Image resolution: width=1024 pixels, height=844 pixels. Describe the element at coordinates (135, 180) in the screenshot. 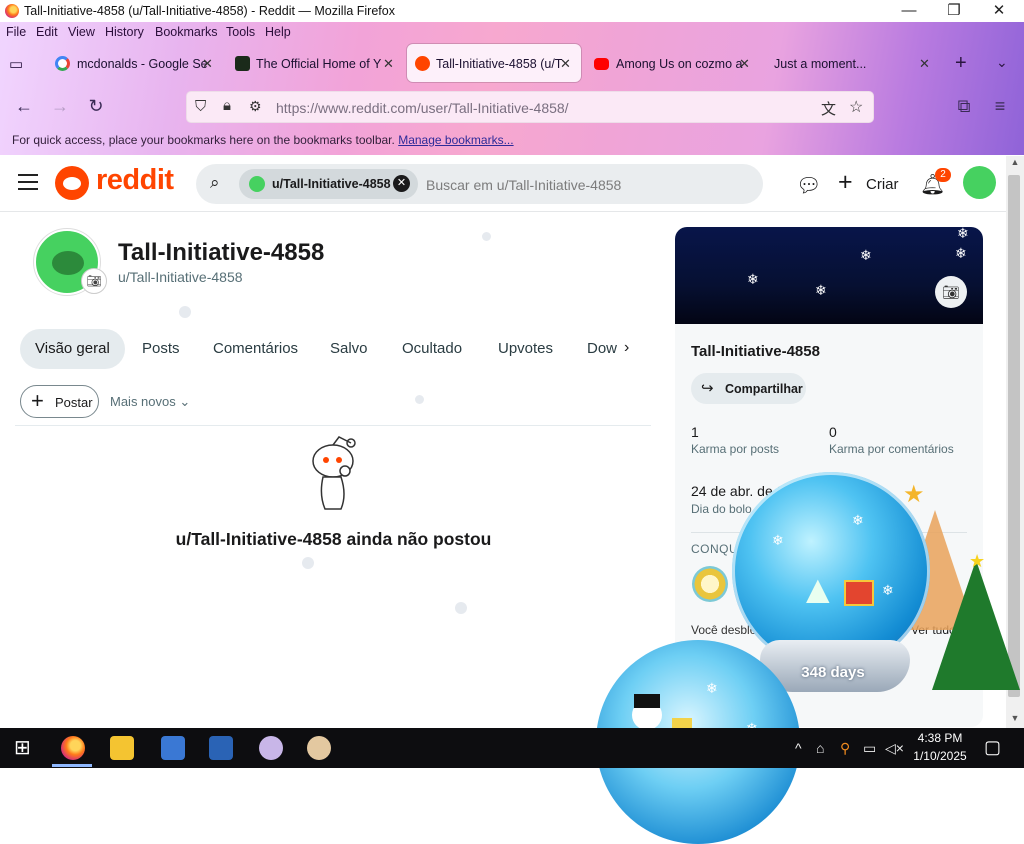

I see `reddit-logo-text: reddit` at that location.